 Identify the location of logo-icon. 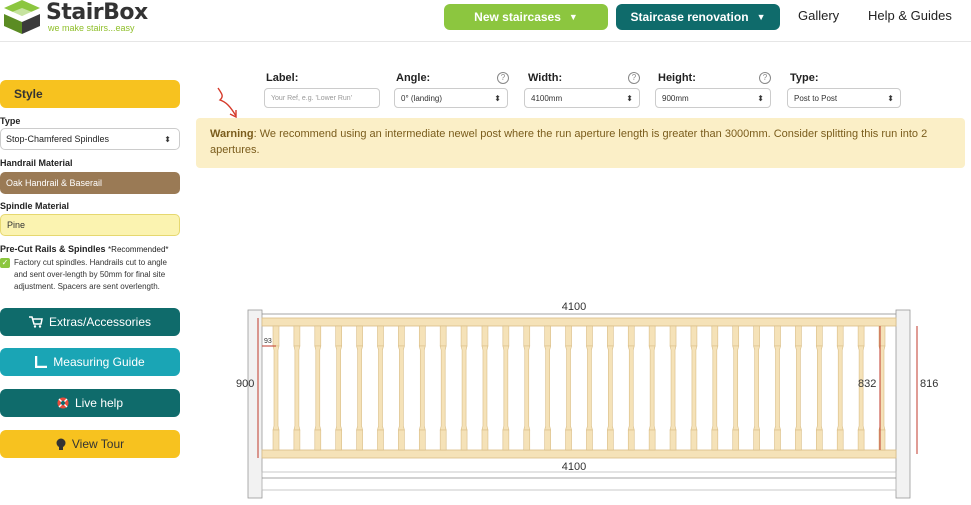
(22, 17).